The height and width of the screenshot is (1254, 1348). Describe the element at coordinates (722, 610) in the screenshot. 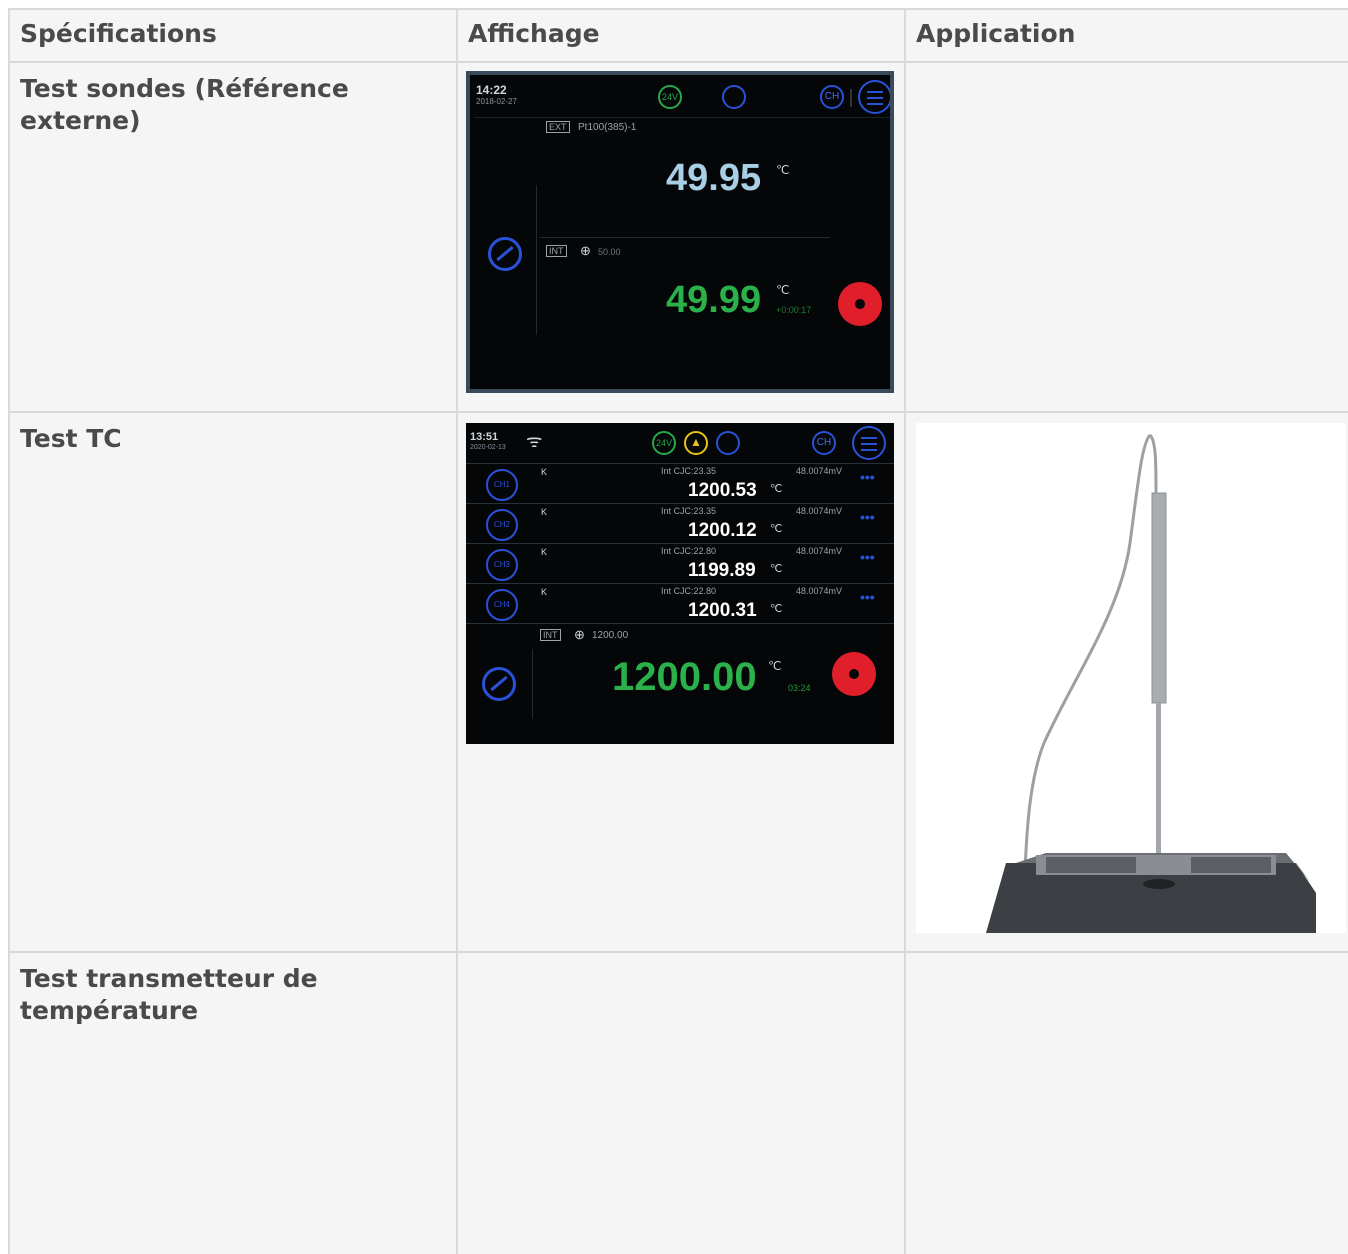

I see `channel-temperature: 1200.31` at that location.